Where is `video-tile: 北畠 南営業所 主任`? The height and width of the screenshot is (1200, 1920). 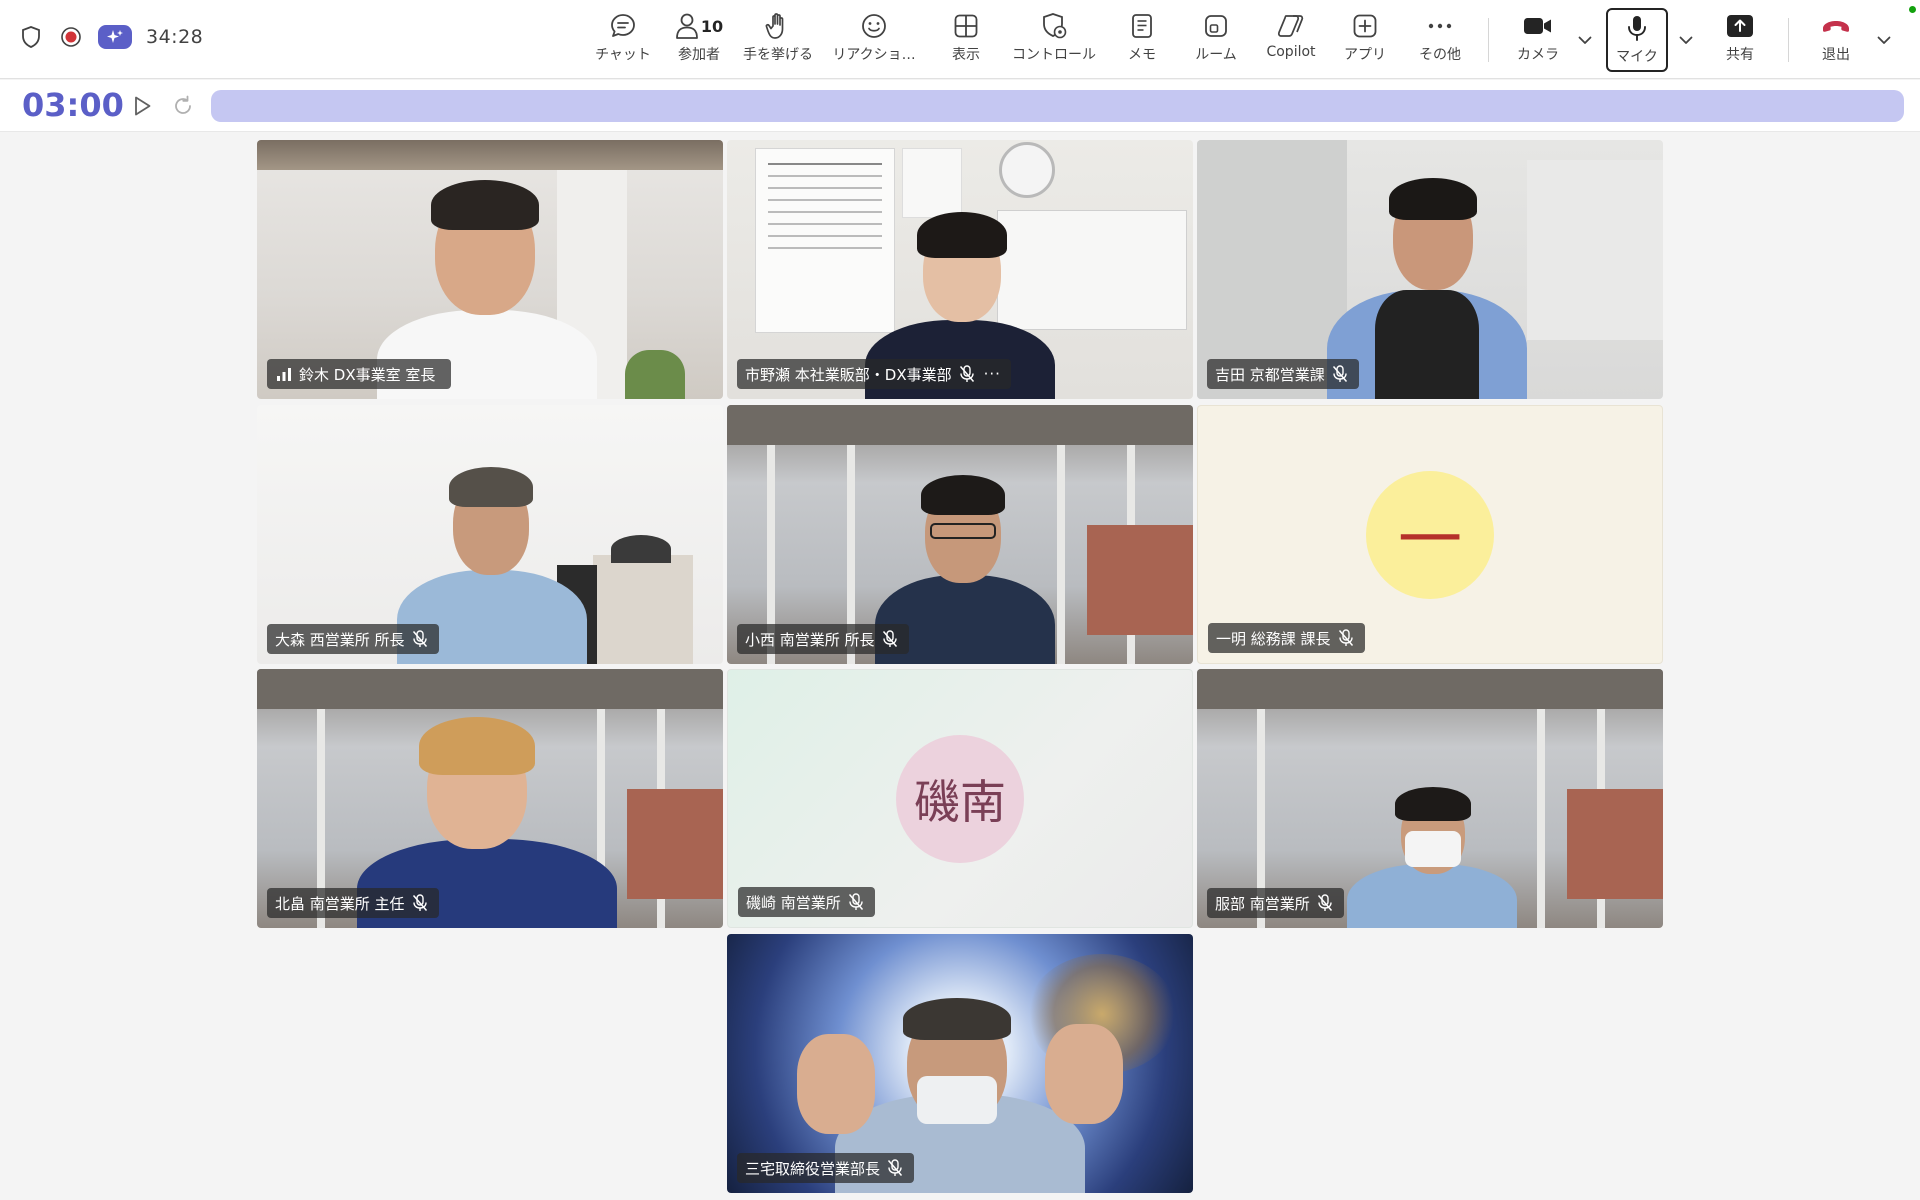 video-tile: 北畠 南営業所 主任 is located at coordinates (490, 798).